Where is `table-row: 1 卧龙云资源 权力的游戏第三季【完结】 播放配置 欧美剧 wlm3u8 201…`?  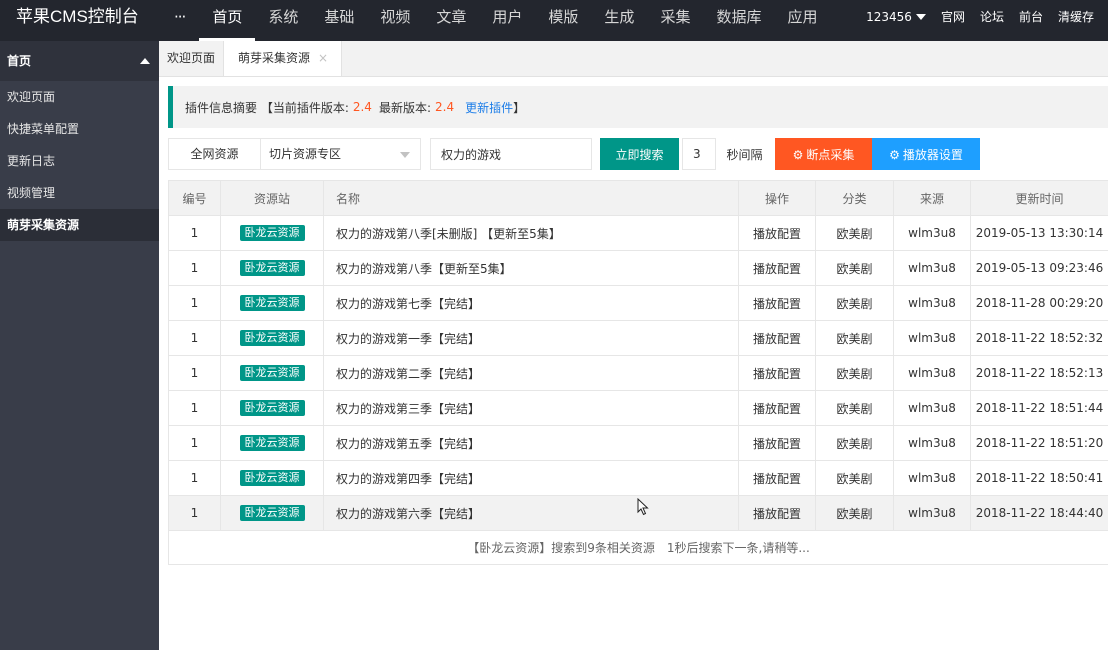 table-row: 1 卧龙云资源 权力的游戏第三季【完结】 播放配置 欧美剧 wlm3u8 201… is located at coordinates (638, 408).